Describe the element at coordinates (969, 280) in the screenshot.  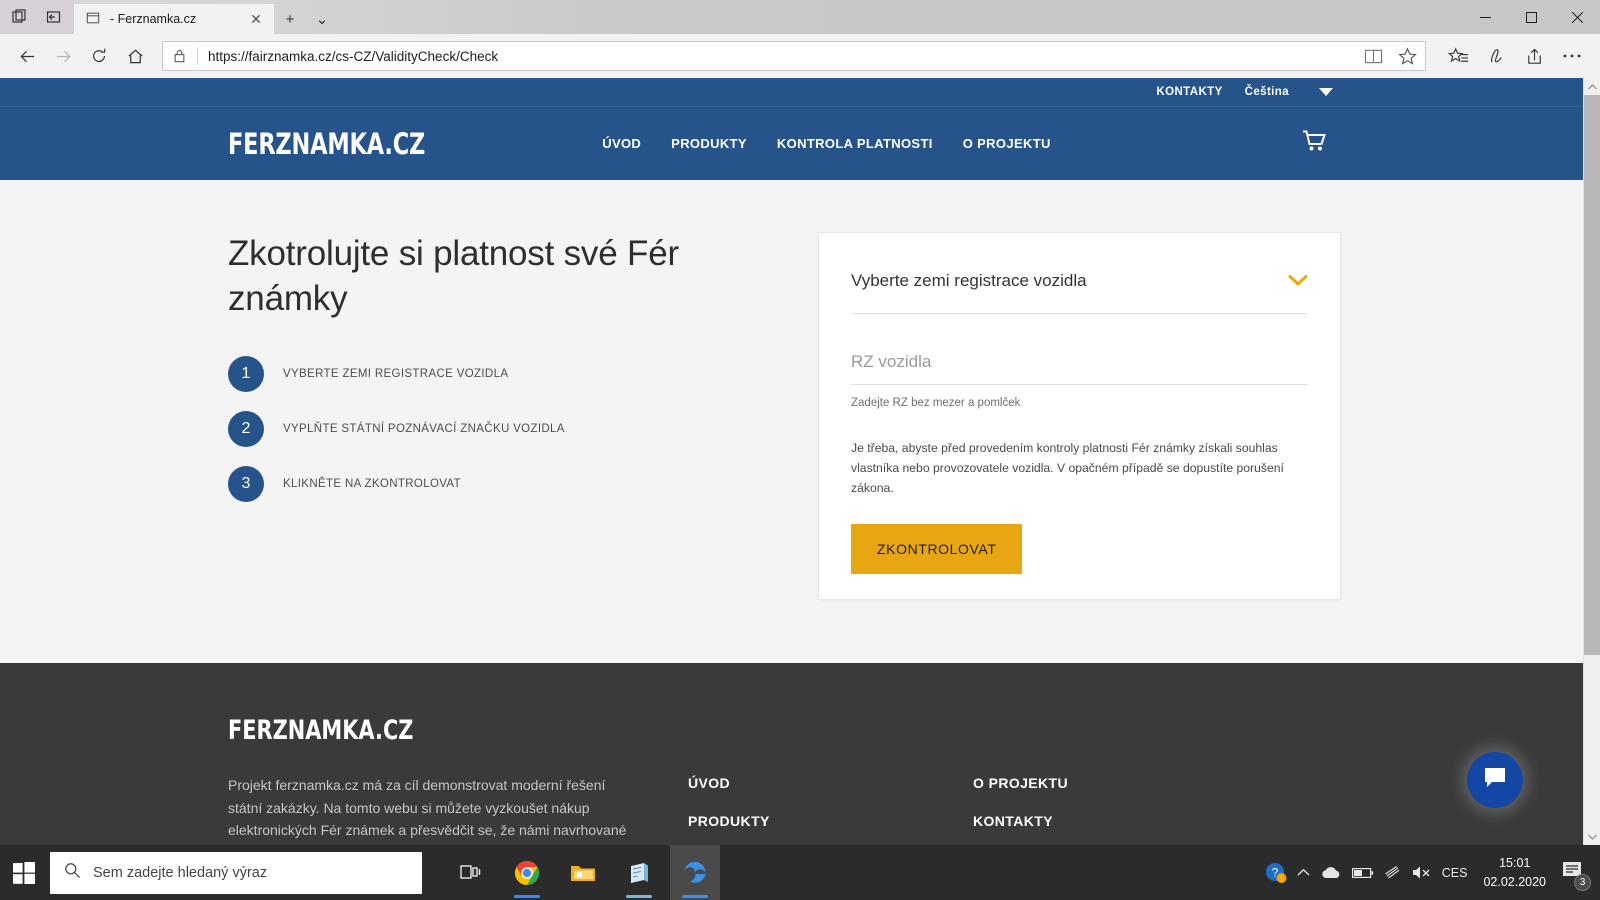
I see `country-select-value: Vyberte zemi registrace vozidla` at that location.